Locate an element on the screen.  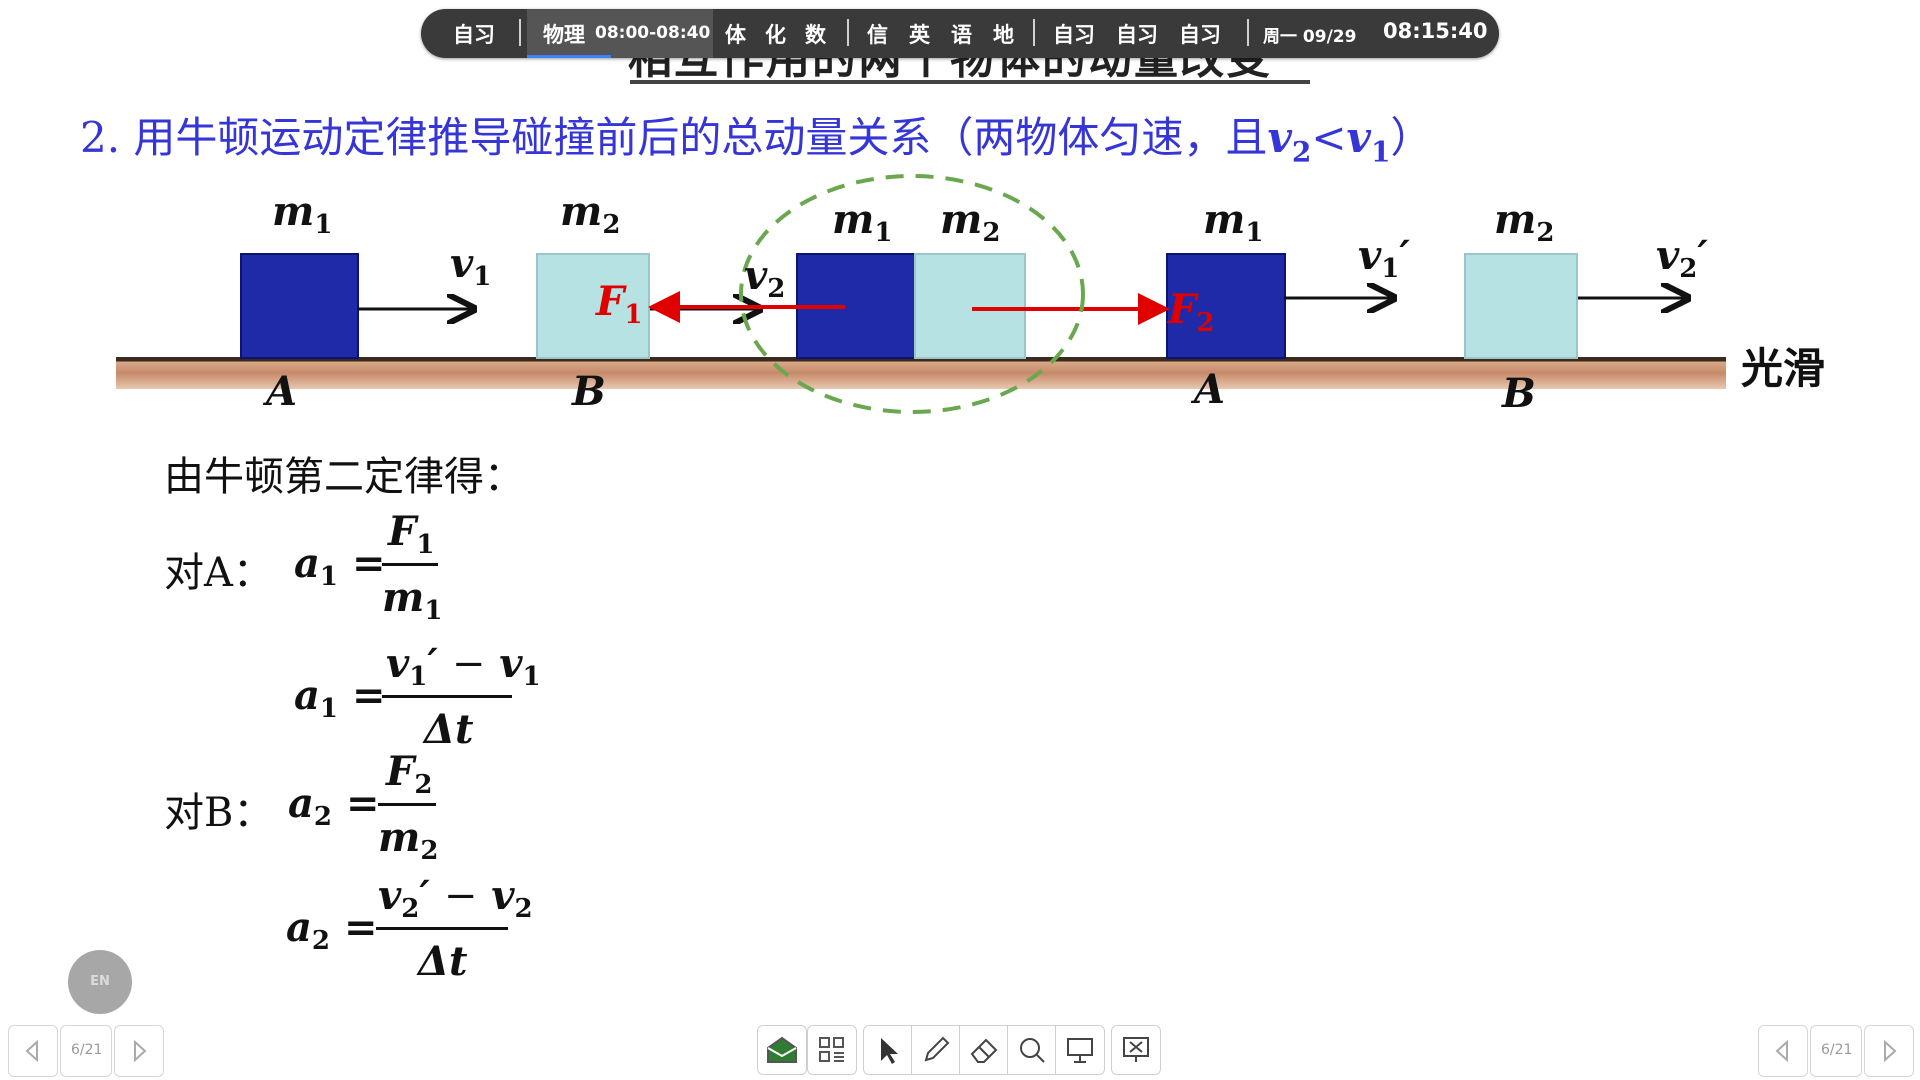
eq-a1-denominator: m1 is located at coordinates (412, 600).